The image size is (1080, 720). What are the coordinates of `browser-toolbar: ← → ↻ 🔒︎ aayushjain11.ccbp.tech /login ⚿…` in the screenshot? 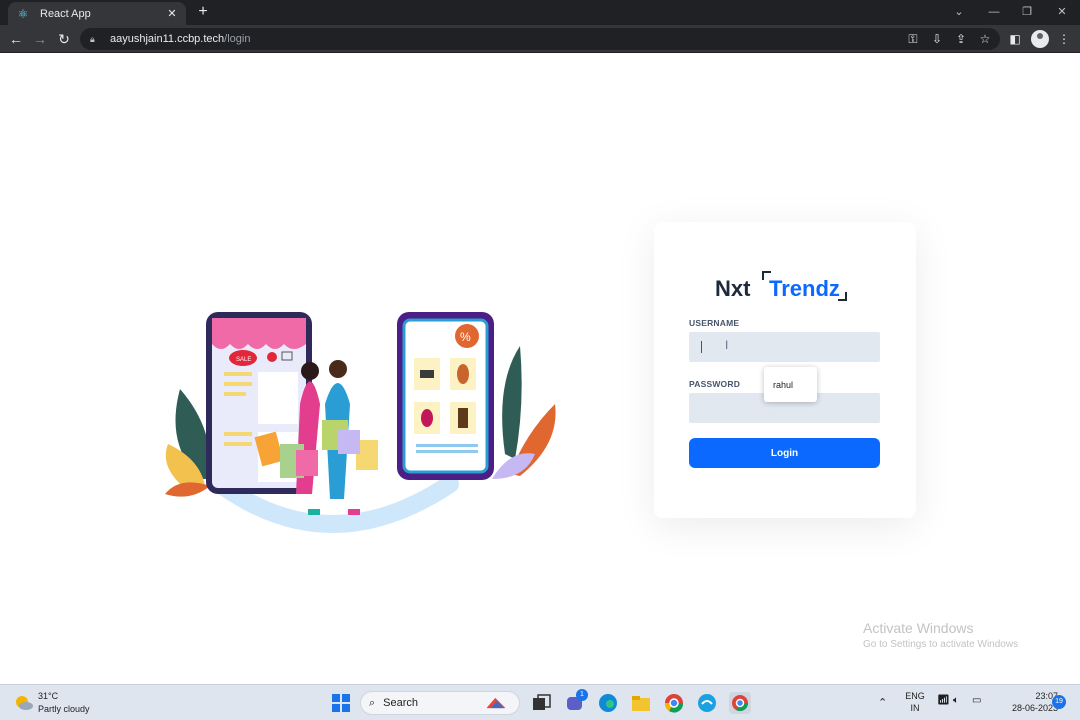 It's located at (540, 39).